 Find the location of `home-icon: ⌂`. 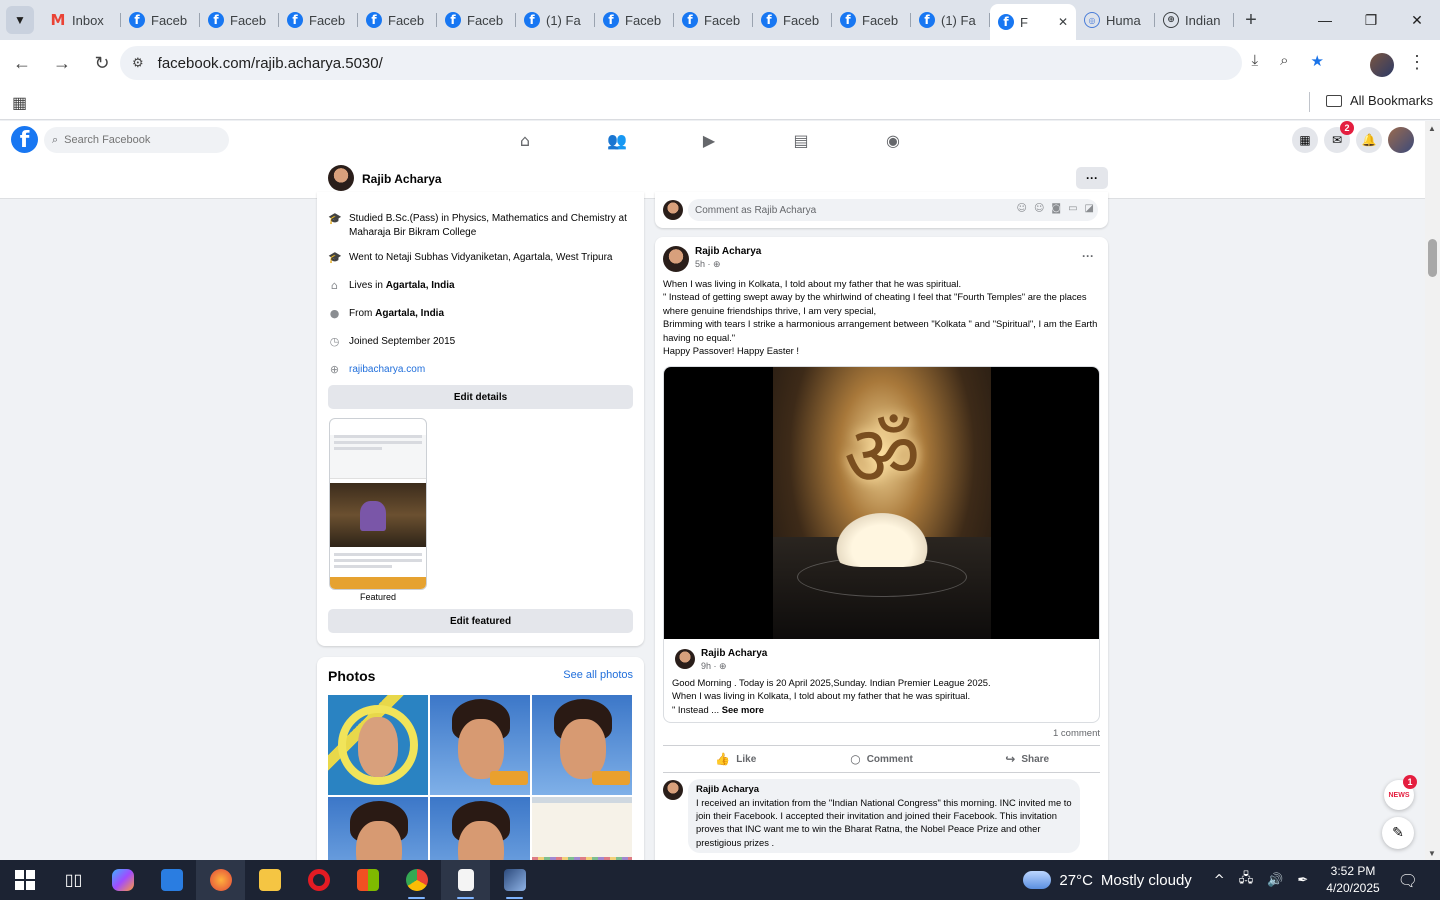

home-icon: ⌂ is located at coordinates (525, 140).